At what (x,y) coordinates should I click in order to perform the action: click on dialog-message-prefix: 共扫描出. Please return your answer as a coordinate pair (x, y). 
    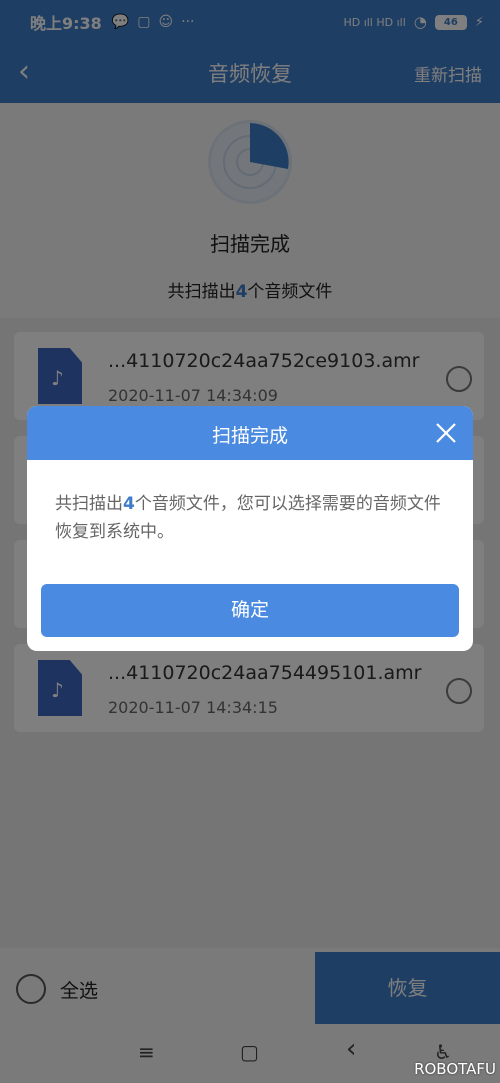
    Looking at the image, I should click on (89, 504).